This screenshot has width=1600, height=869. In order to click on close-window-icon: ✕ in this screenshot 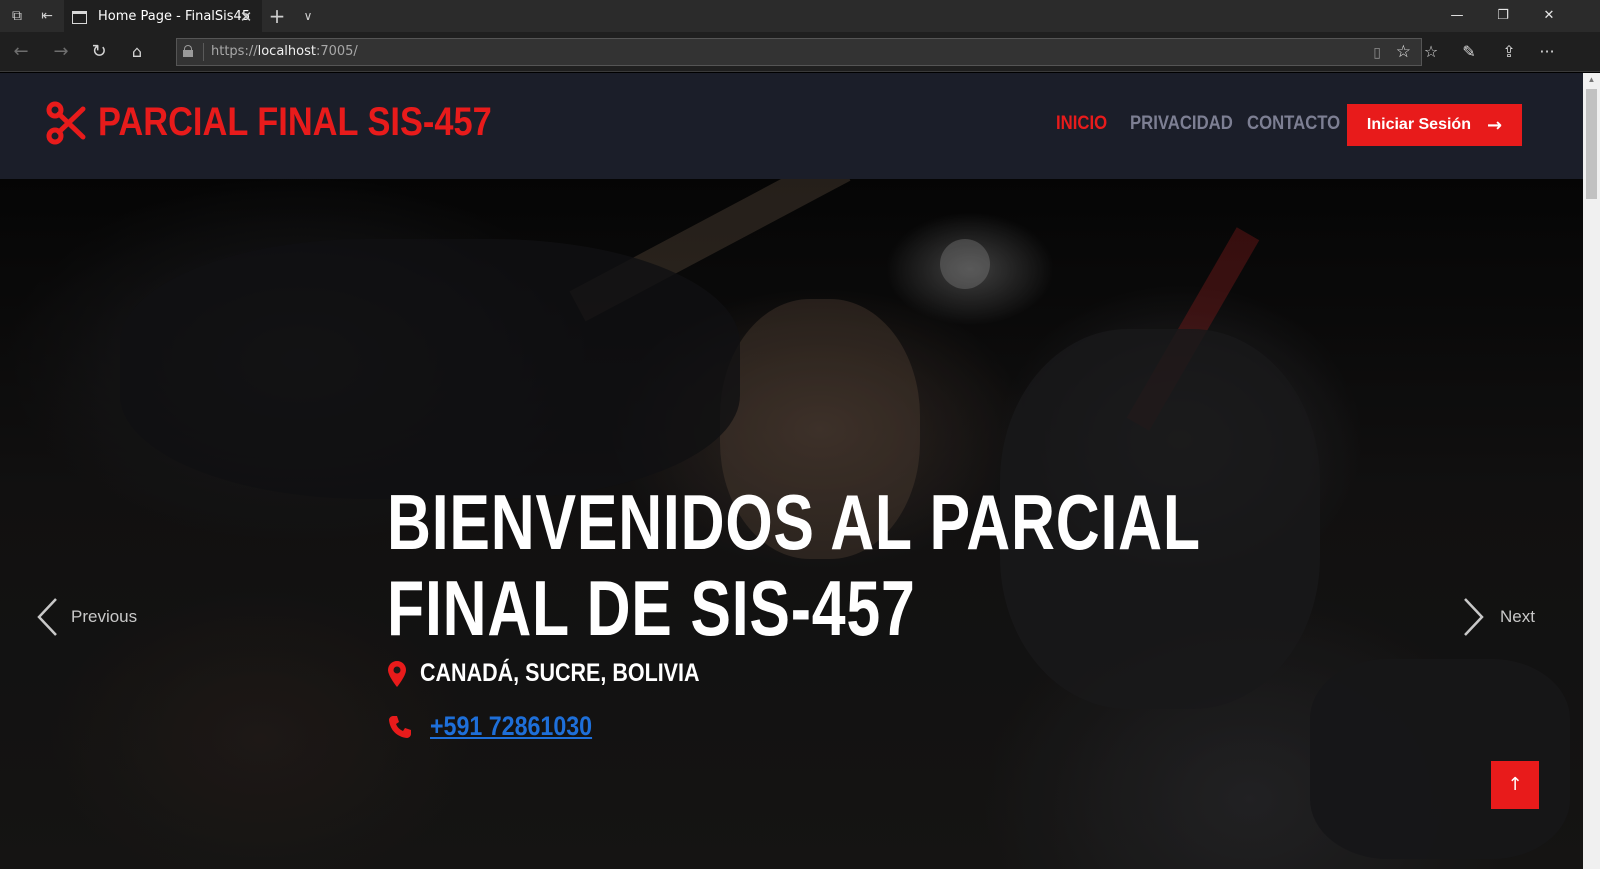, I will do `click(1549, 16)`.